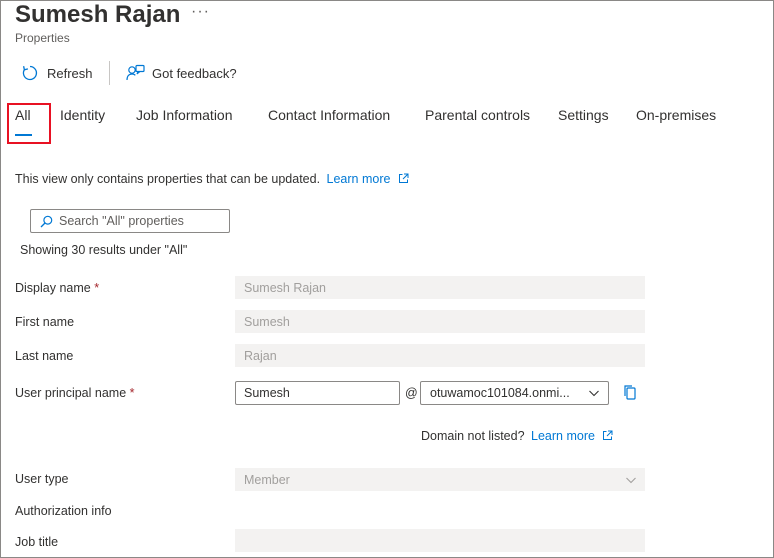  I want to click on tab-on-premises: On-premises, so click(676, 121).